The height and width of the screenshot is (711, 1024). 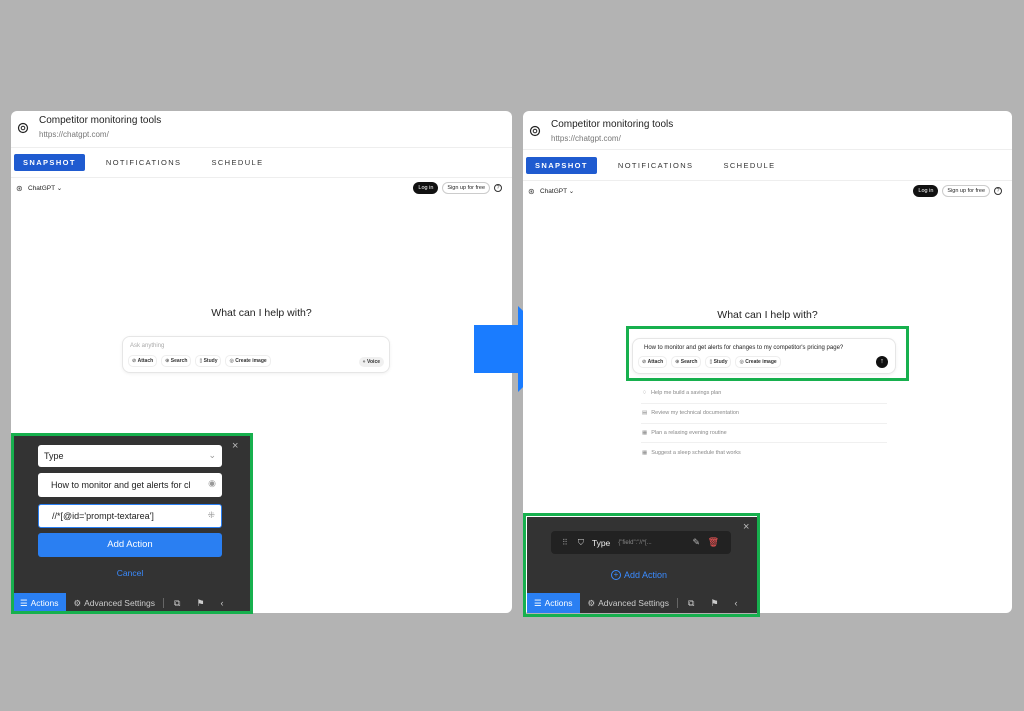 What do you see at coordinates (696, 453) in the screenshot?
I see `suggestion-label: Suggest a sleep schedule that works` at bounding box center [696, 453].